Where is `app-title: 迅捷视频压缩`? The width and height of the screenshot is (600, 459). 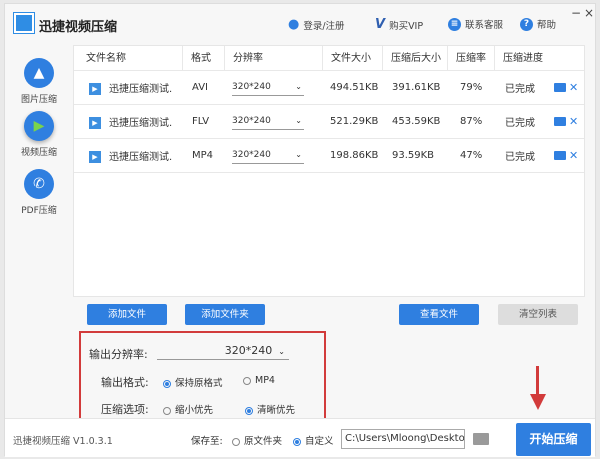
app-title: 迅捷视频压缩 is located at coordinates (78, 27).